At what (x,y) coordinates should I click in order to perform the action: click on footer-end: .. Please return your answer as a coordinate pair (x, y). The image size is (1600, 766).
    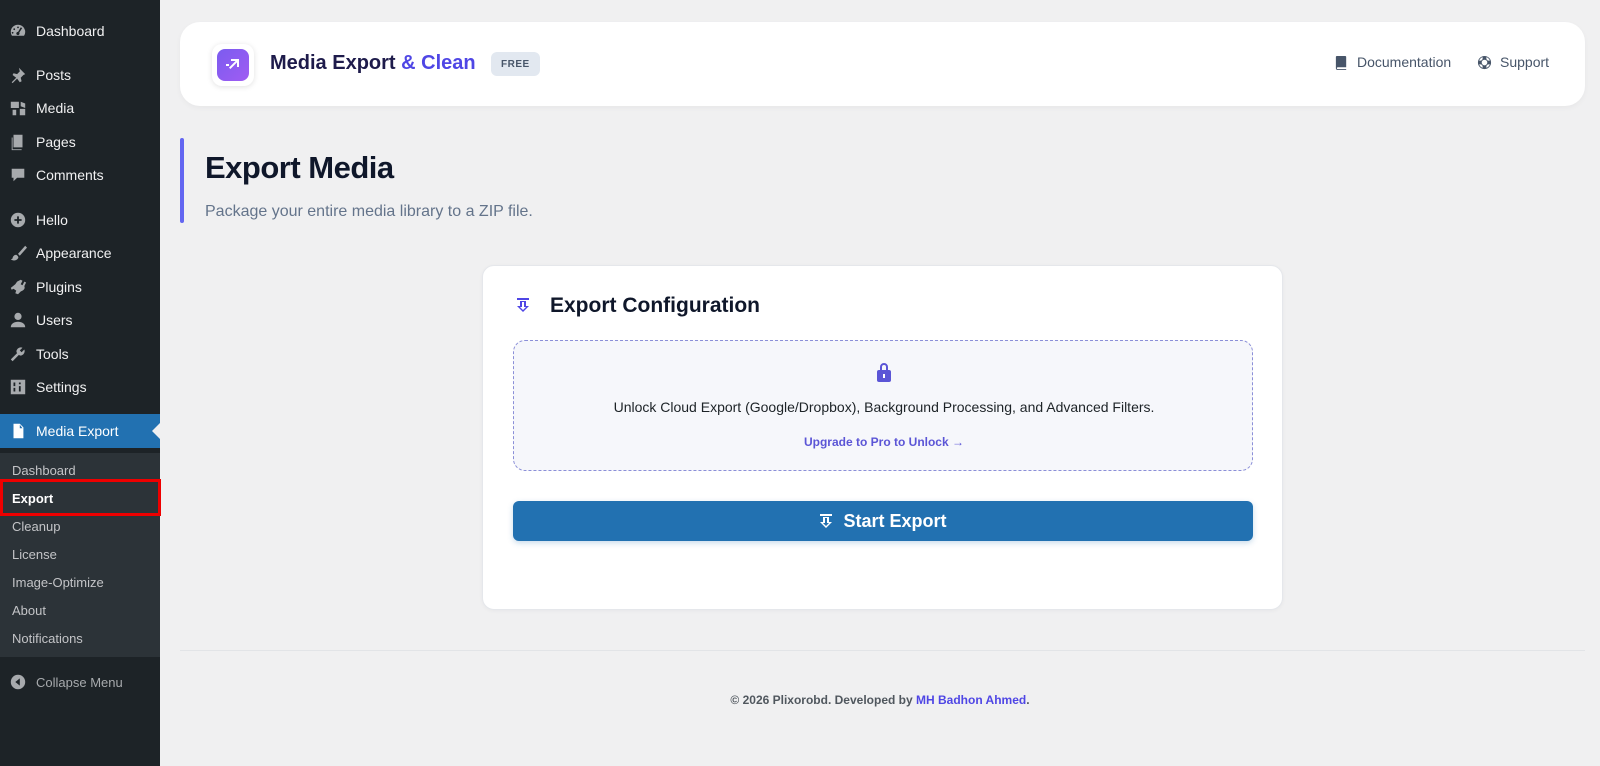
    Looking at the image, I should click on (1028, 700).